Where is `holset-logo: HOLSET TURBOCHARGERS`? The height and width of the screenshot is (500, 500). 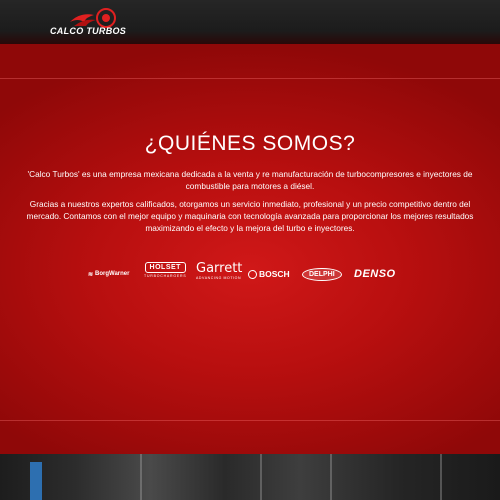
holset-logo: HOLSET TURBOCHARGERS is located at coordinates (165, 270).